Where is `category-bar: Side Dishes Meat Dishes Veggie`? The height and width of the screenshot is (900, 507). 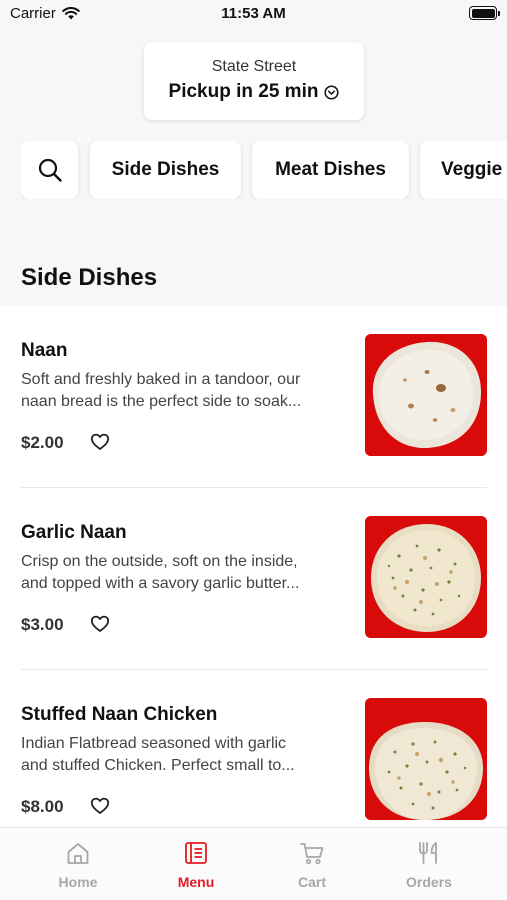 category-bar: Side Dishes Meat Dishes Veggie is located at coordinates (264, 170).